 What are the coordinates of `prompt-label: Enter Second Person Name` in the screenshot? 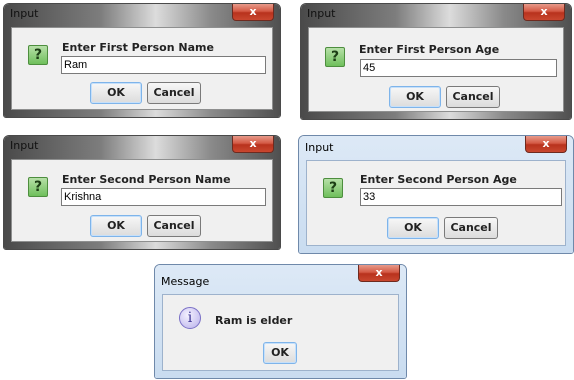 It's located at (146, 179).